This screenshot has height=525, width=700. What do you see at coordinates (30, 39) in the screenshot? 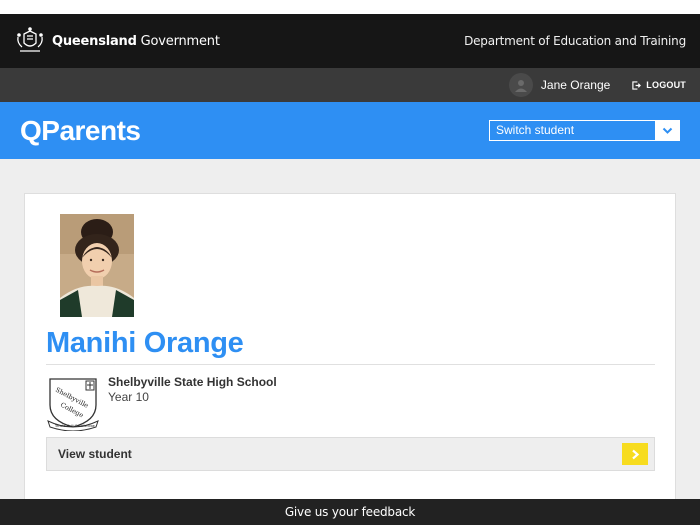
I see `queensland-crest-icon` at bounding box center [30, 39].